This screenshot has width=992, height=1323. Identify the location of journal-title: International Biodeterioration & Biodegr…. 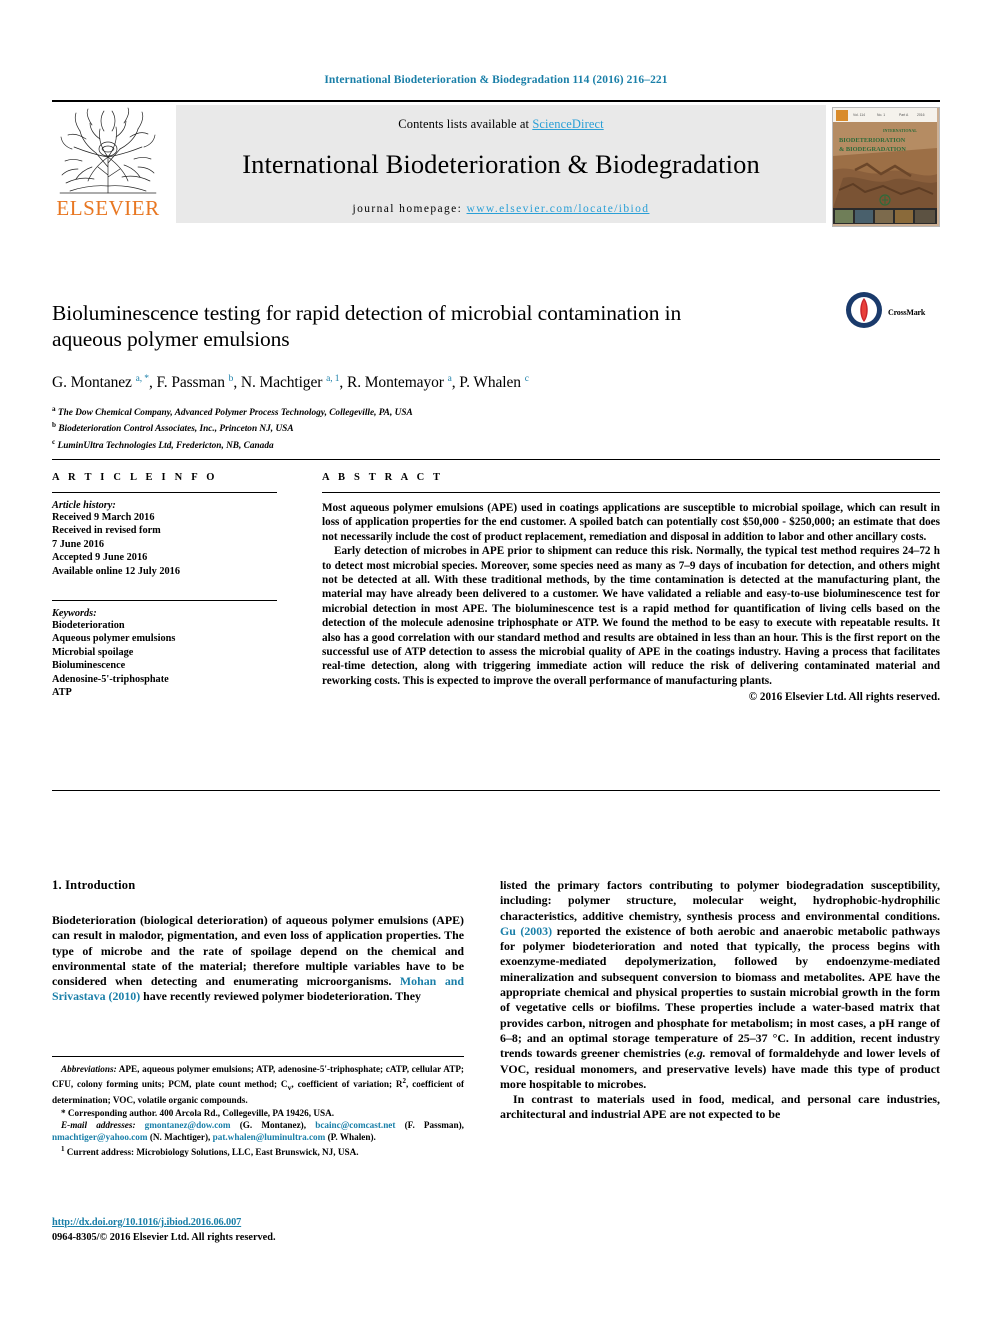
(501, 164).